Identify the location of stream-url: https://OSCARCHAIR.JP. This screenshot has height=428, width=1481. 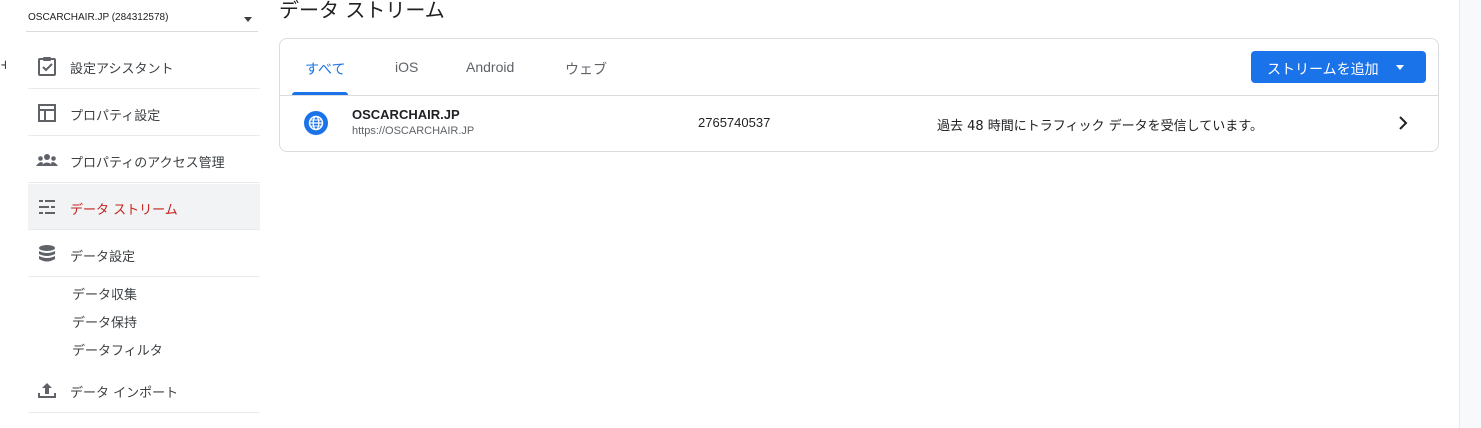
(413, 131).